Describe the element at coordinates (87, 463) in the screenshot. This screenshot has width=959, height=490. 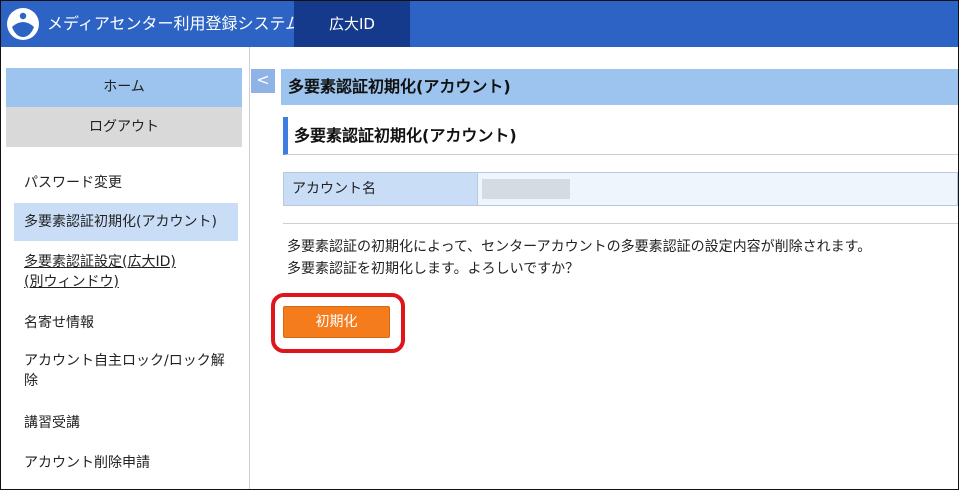
I see `sidebar-item-label: アカウント削除申請` at that location.